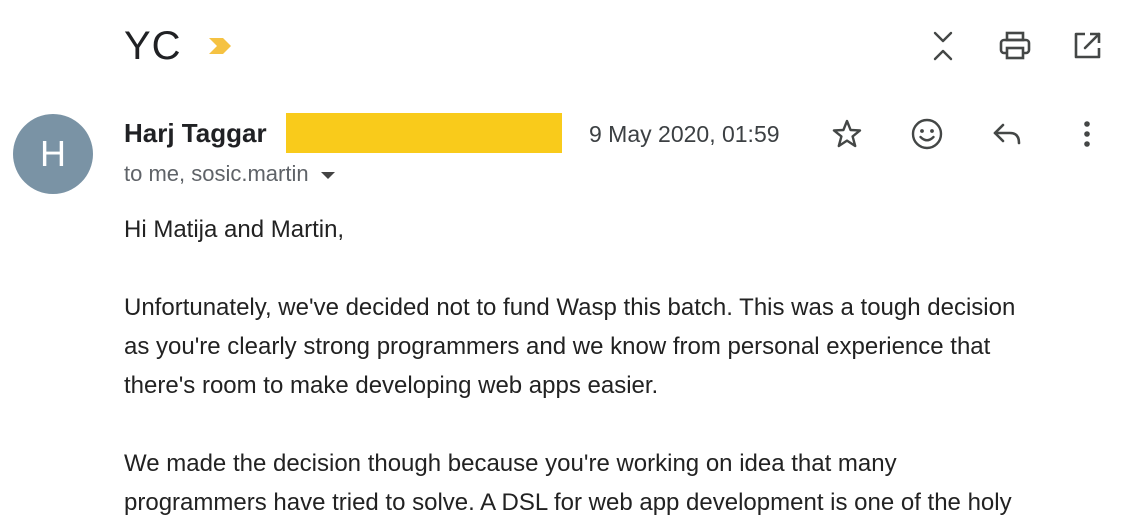  Describe the element at coordinates (216, 173) in the screenshot. I see `recipients-text: to me, sosic.martin` at that location.